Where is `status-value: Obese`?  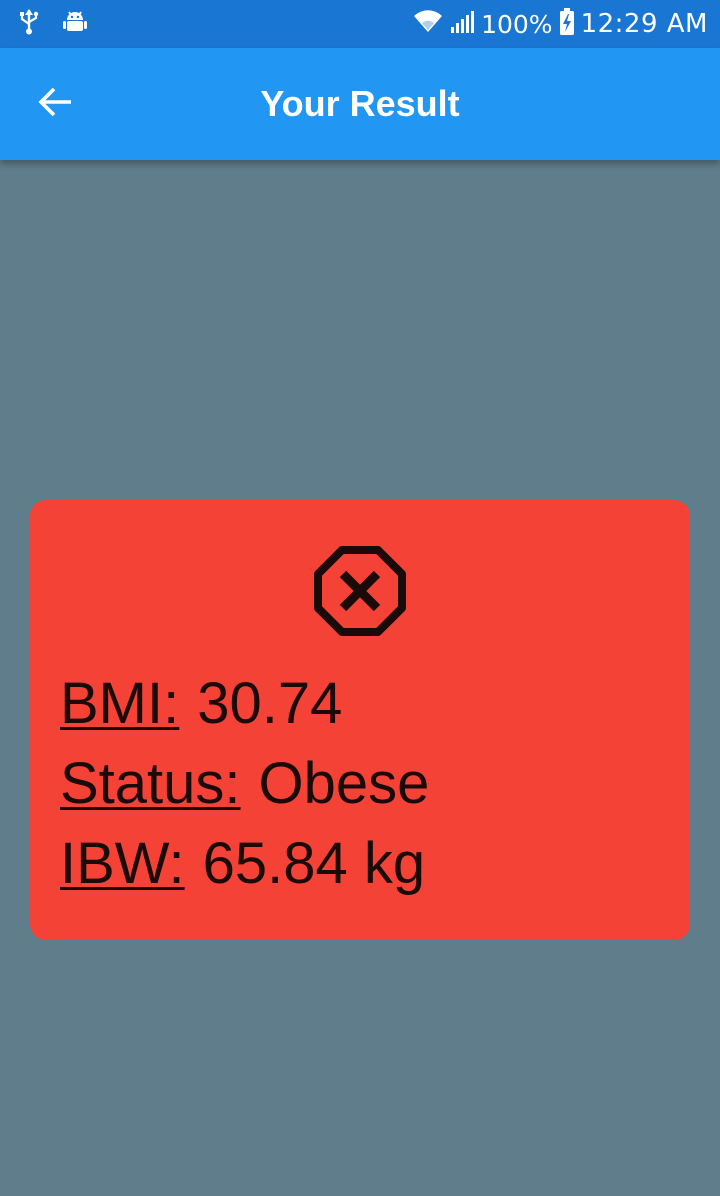 status-value: Obese is located at coordinates (344, 783).